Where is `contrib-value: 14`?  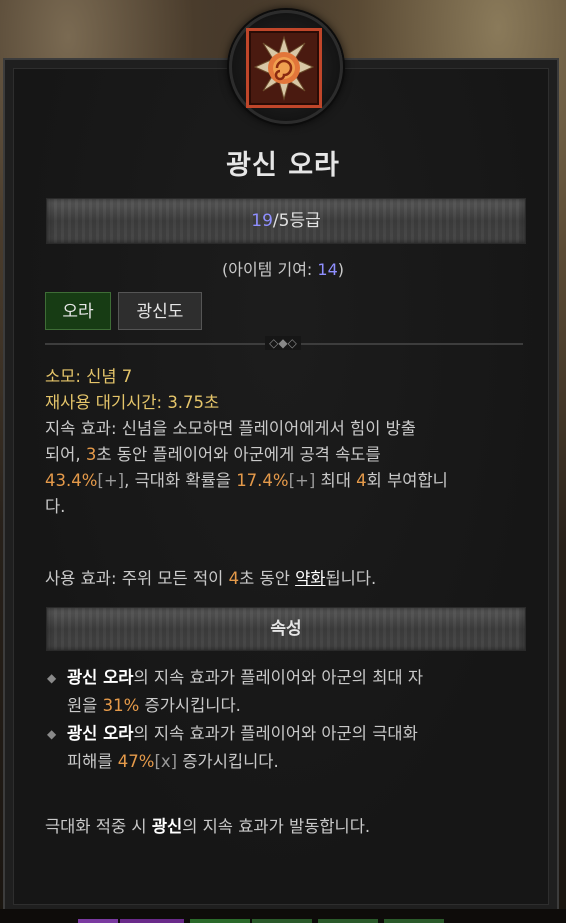 contrib-value: 14 is located at coordinates (327, 269).